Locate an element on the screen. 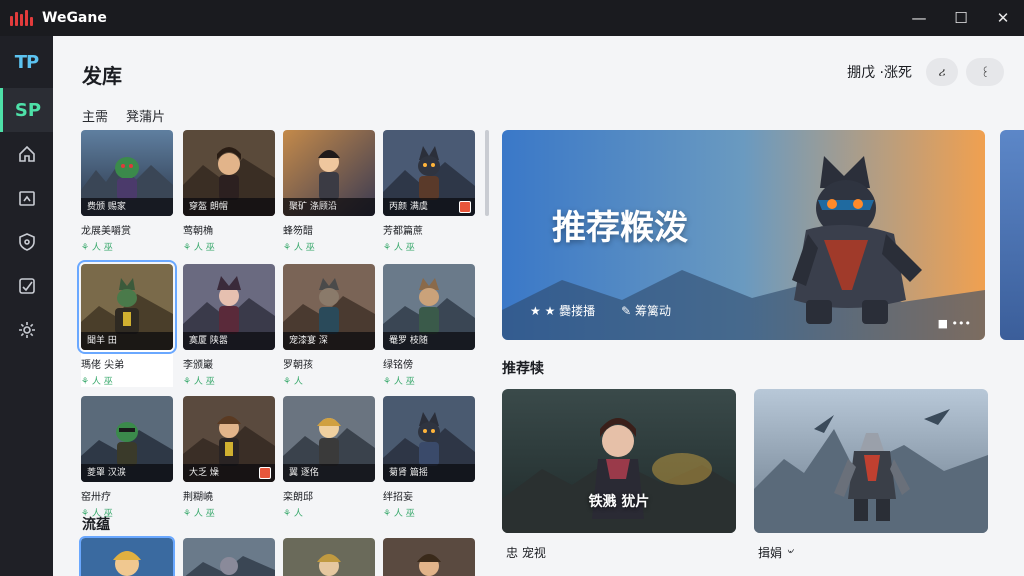 The image size is (1024, 576). rail-item-shield is located at coordinates (26, 242).